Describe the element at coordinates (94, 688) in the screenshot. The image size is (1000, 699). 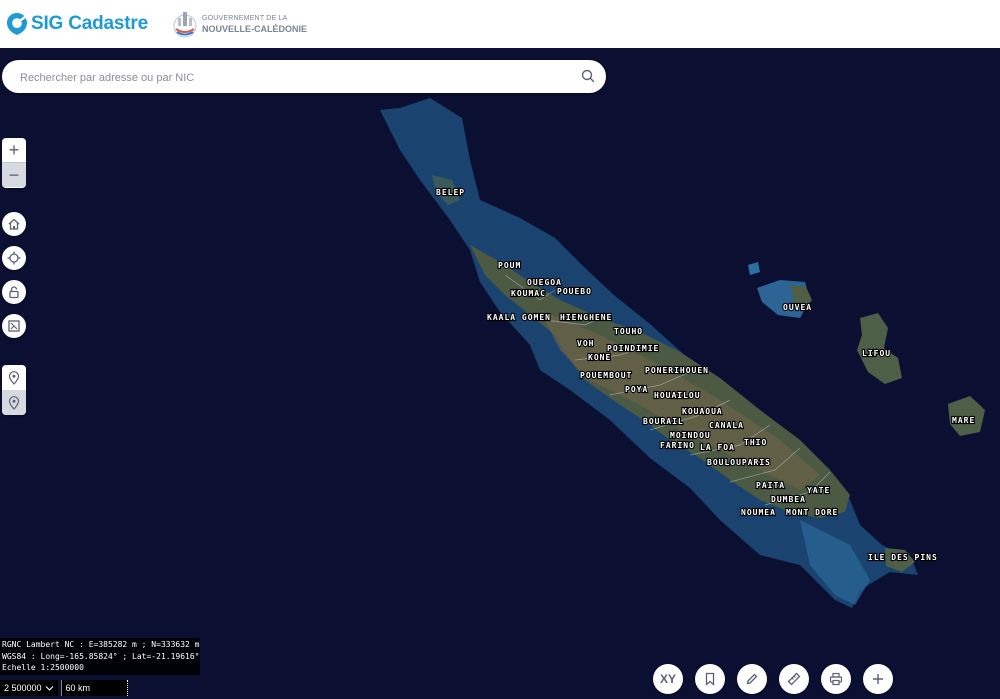
I see `scale-bar: 60 km` at that location.